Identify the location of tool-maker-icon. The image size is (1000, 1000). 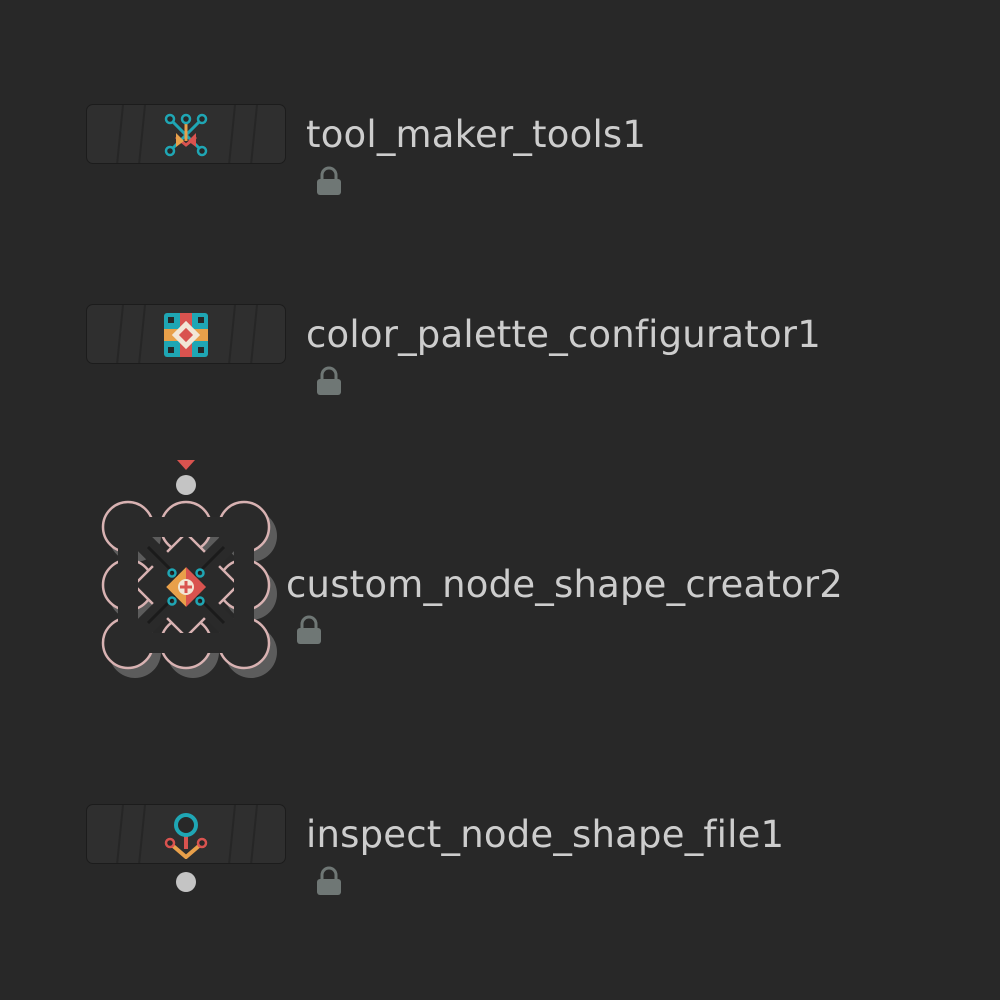
(186, 135).